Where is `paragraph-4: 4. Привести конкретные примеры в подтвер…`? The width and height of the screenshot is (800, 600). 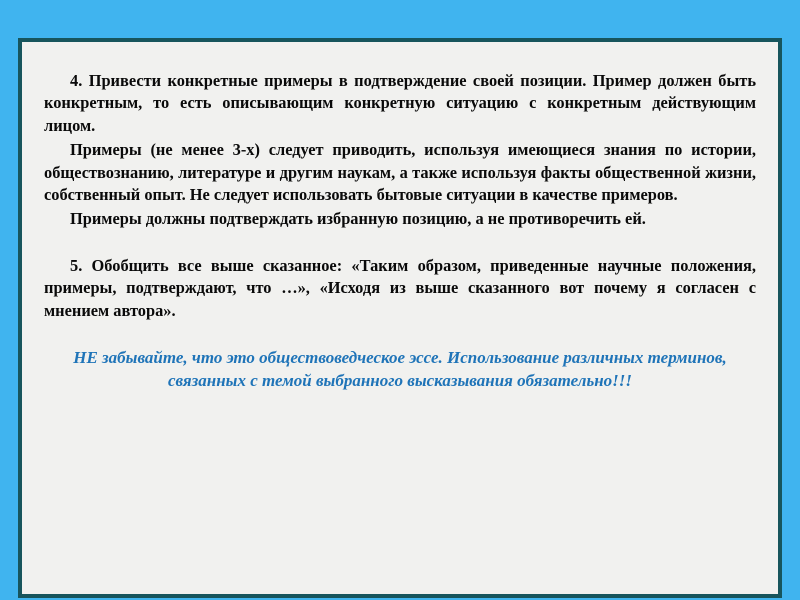
paragraph-4: 4. Привести конкретные примеры в подтвер… is located at coordinates (400, 103).